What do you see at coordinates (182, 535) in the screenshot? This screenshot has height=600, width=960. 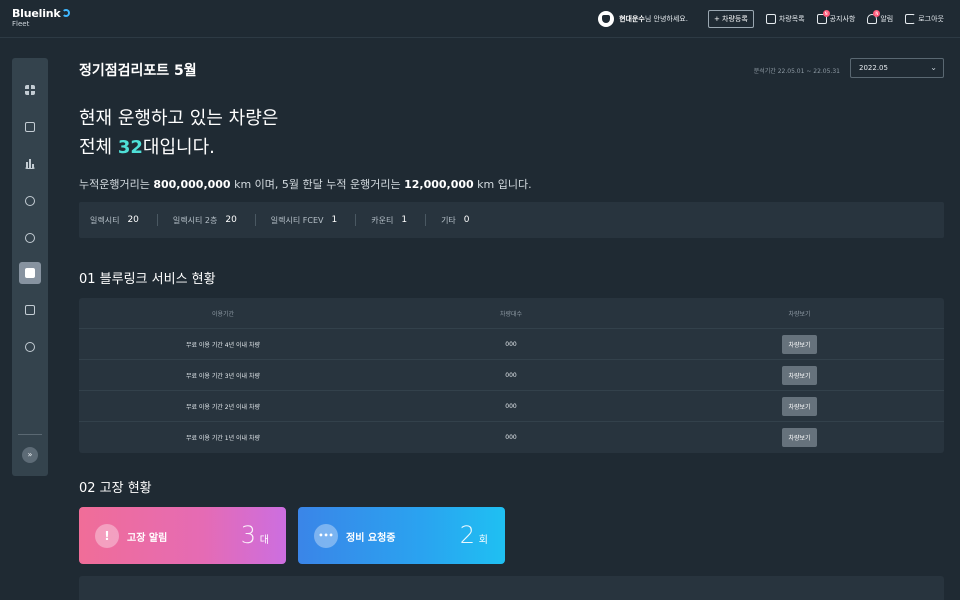 I see `fault-alert-card: ! 고장 알림 3 대` at bounding box center [182, 535].